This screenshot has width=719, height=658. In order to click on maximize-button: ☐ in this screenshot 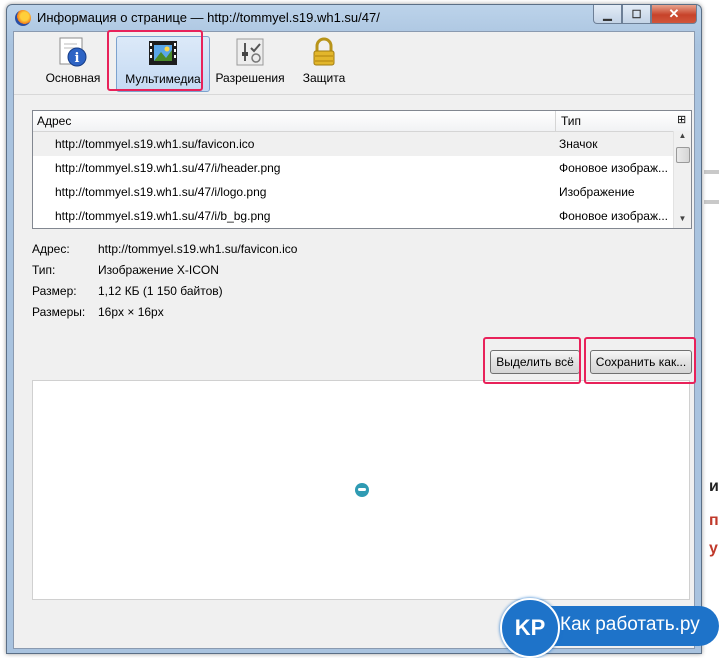, I will do `click(636, 14)`.